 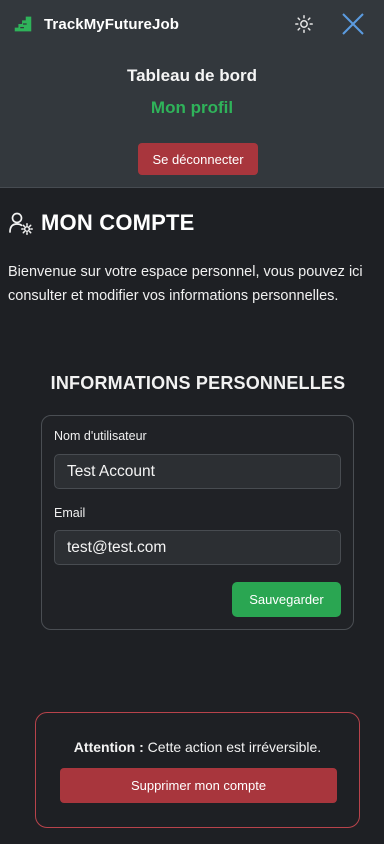 What do you see at coordinates (198, 785) in the screenshot?
I see `delete-account-button: Supprimer mon compte` at bounding box center [198, 785].